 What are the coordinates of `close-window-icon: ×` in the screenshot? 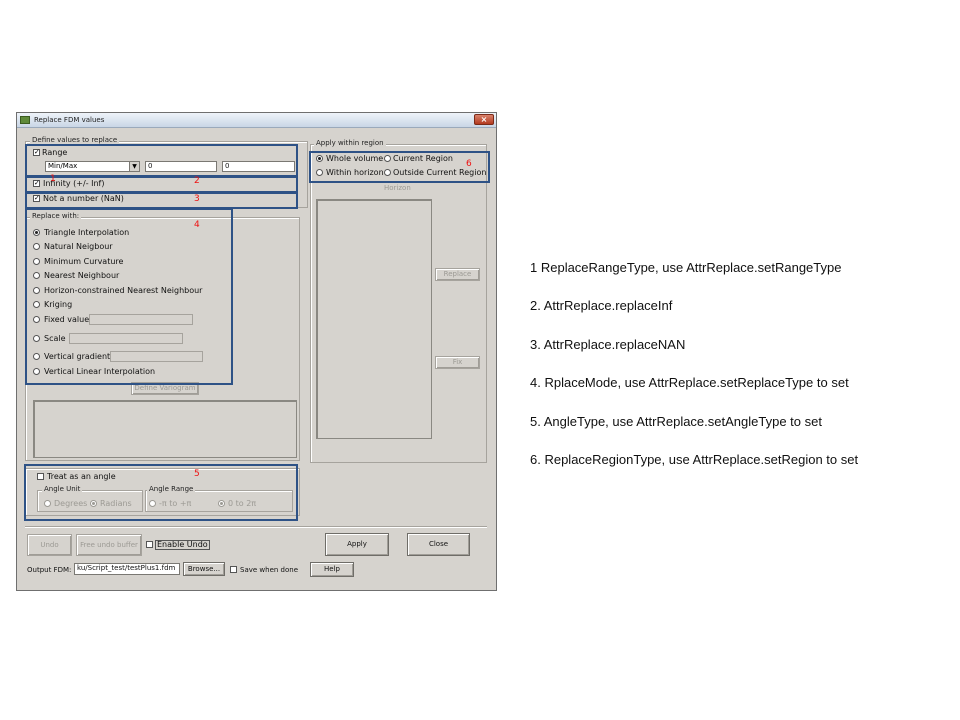 It's located at (484, 119).